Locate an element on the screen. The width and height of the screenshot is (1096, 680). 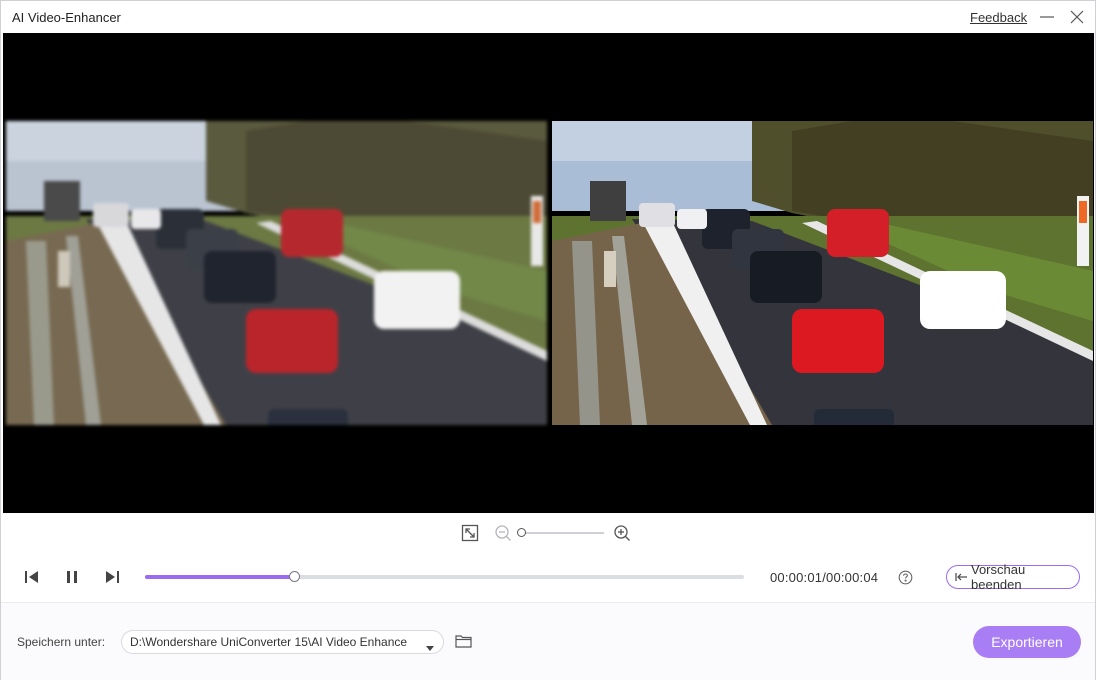
title-bar: AI Video-Enhancer Feedback is located at coordinates (548, 17).